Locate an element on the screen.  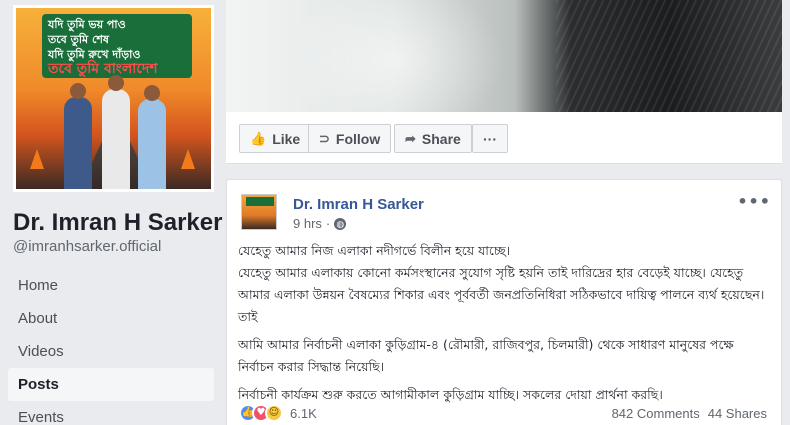
more-options-button: ··· is located at coordinates (490, 138).